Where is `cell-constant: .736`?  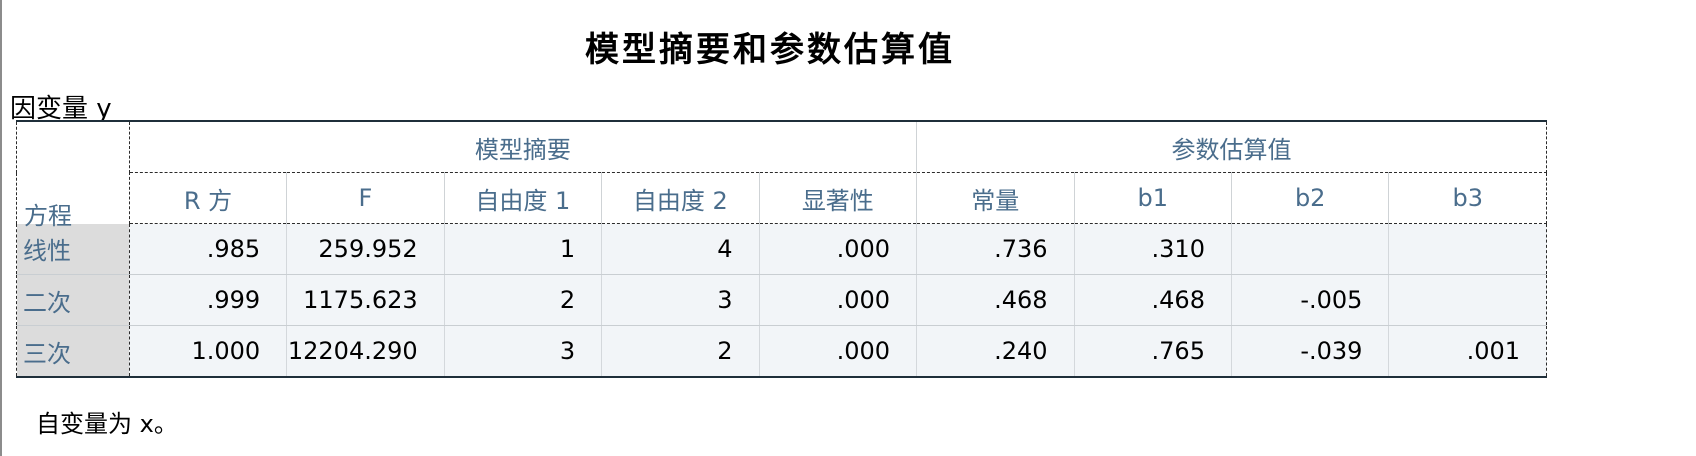
cell-constant: .736 is located at coordinates (995, 249).